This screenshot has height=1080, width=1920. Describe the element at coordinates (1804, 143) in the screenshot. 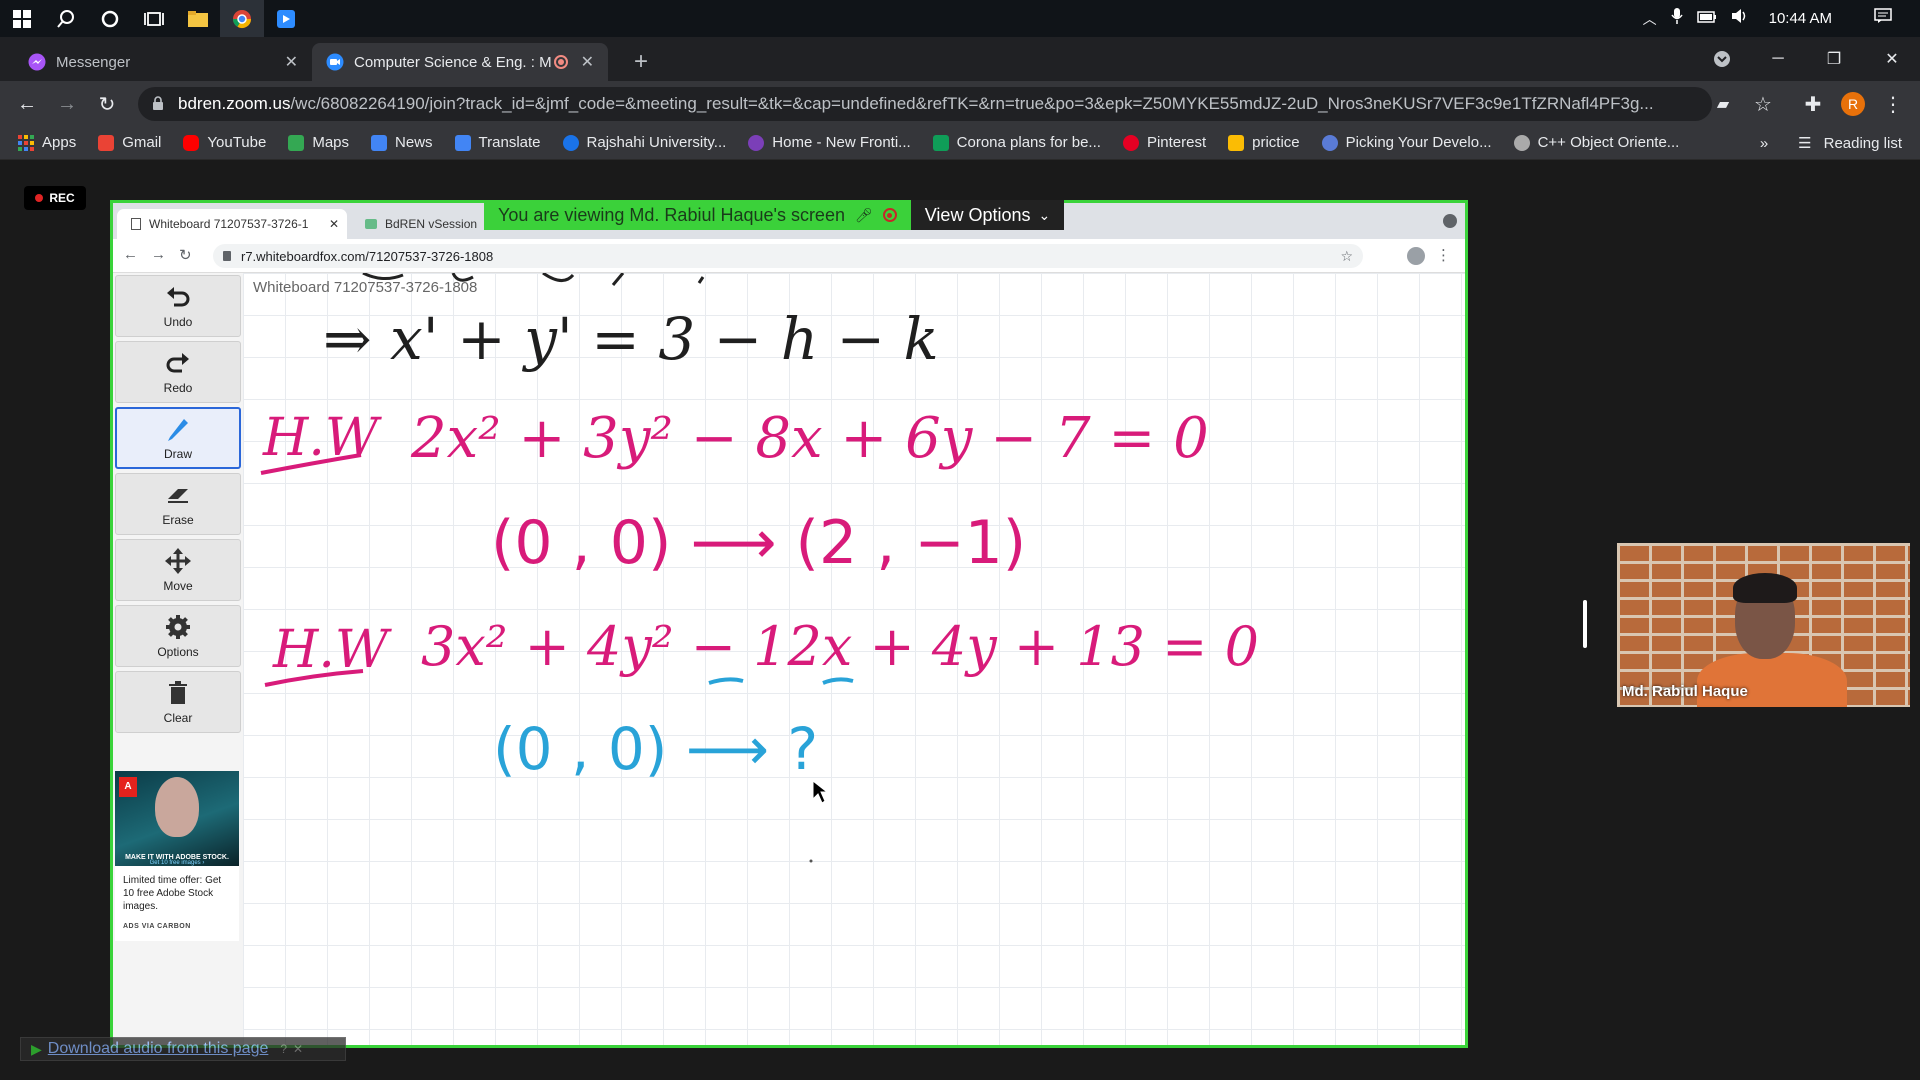

I see `reading-list-icon: ☰` at that location.